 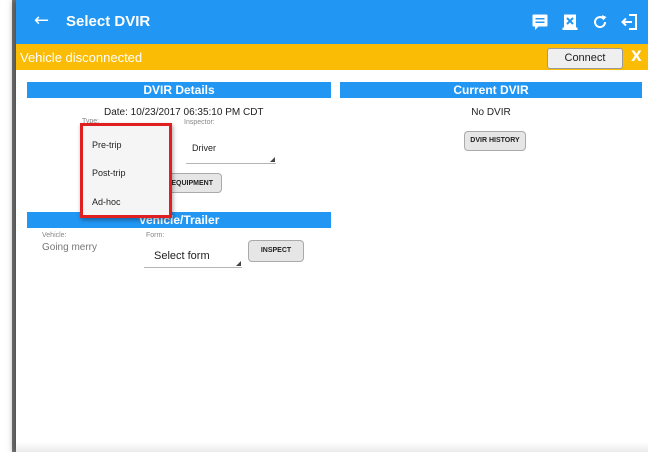 I want to click on dvir-date: Date: 10/23/2017 06:35:10 PM CDT, so click(x=184, y=112).